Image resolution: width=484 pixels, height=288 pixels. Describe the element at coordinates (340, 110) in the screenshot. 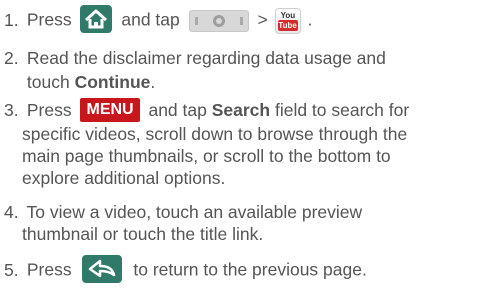

I see `step-text: field to search for` at that location.